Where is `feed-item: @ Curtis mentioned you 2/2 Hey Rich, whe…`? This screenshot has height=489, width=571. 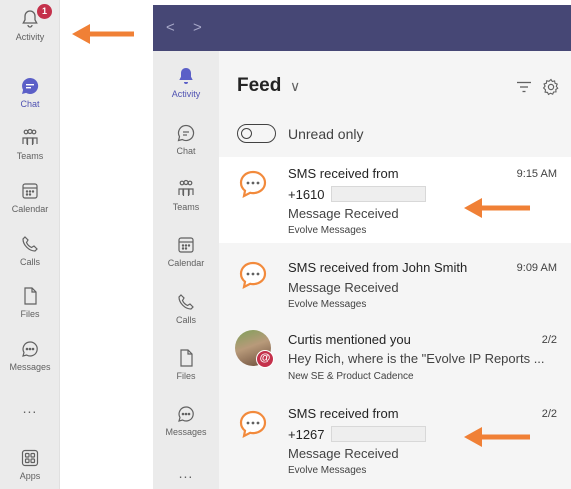
feed-item: @ Curtis mentioned you 2/2 Hey Rich, whe… is located at coordinates (395, 355).